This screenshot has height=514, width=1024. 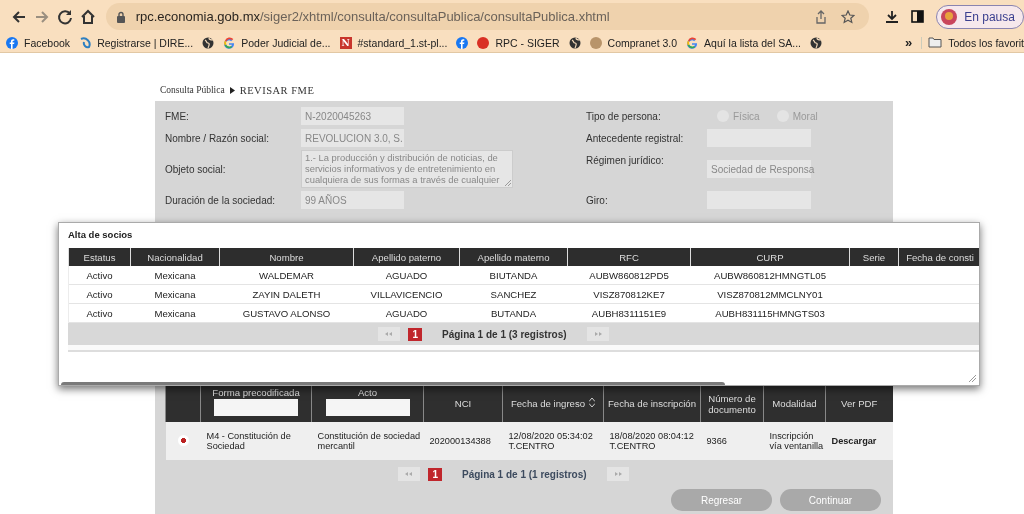 What do you see at coordinates (286, 313) in the screenshot?
I see `table-cell: GUSTAVO ALONSO` at bounding box center [286, 313].